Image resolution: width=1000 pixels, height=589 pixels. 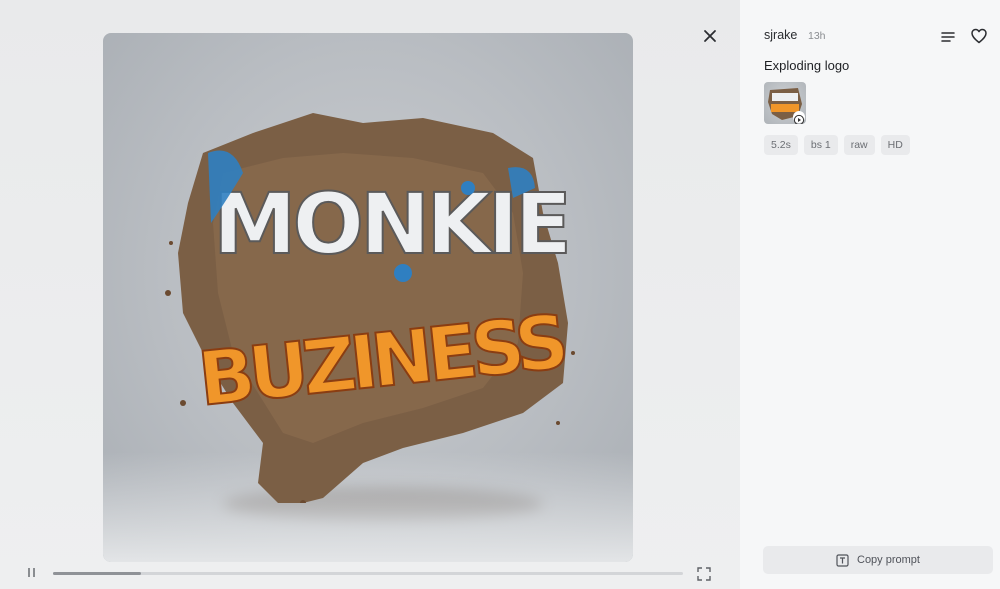 I want to click on progress-bar, so click(x=368, y=573).